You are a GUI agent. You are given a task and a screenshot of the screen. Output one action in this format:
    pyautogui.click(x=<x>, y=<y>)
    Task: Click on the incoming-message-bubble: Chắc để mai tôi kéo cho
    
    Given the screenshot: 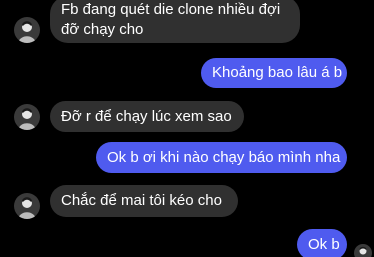 What is the action you would take?
    pyautogui.click(x=144, y=201)
    